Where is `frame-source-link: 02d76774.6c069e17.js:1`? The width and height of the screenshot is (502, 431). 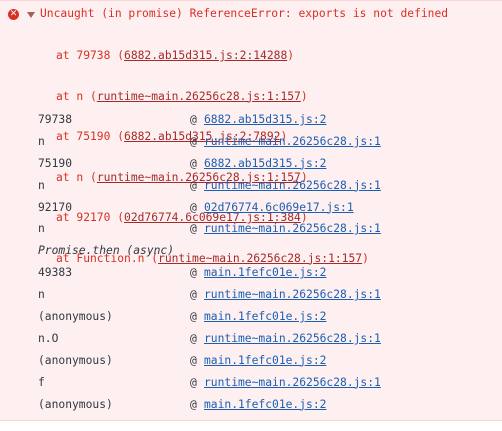
frame-source-link: 02d76774.6c069e17.js:1 is located at coordinates (279, 207).